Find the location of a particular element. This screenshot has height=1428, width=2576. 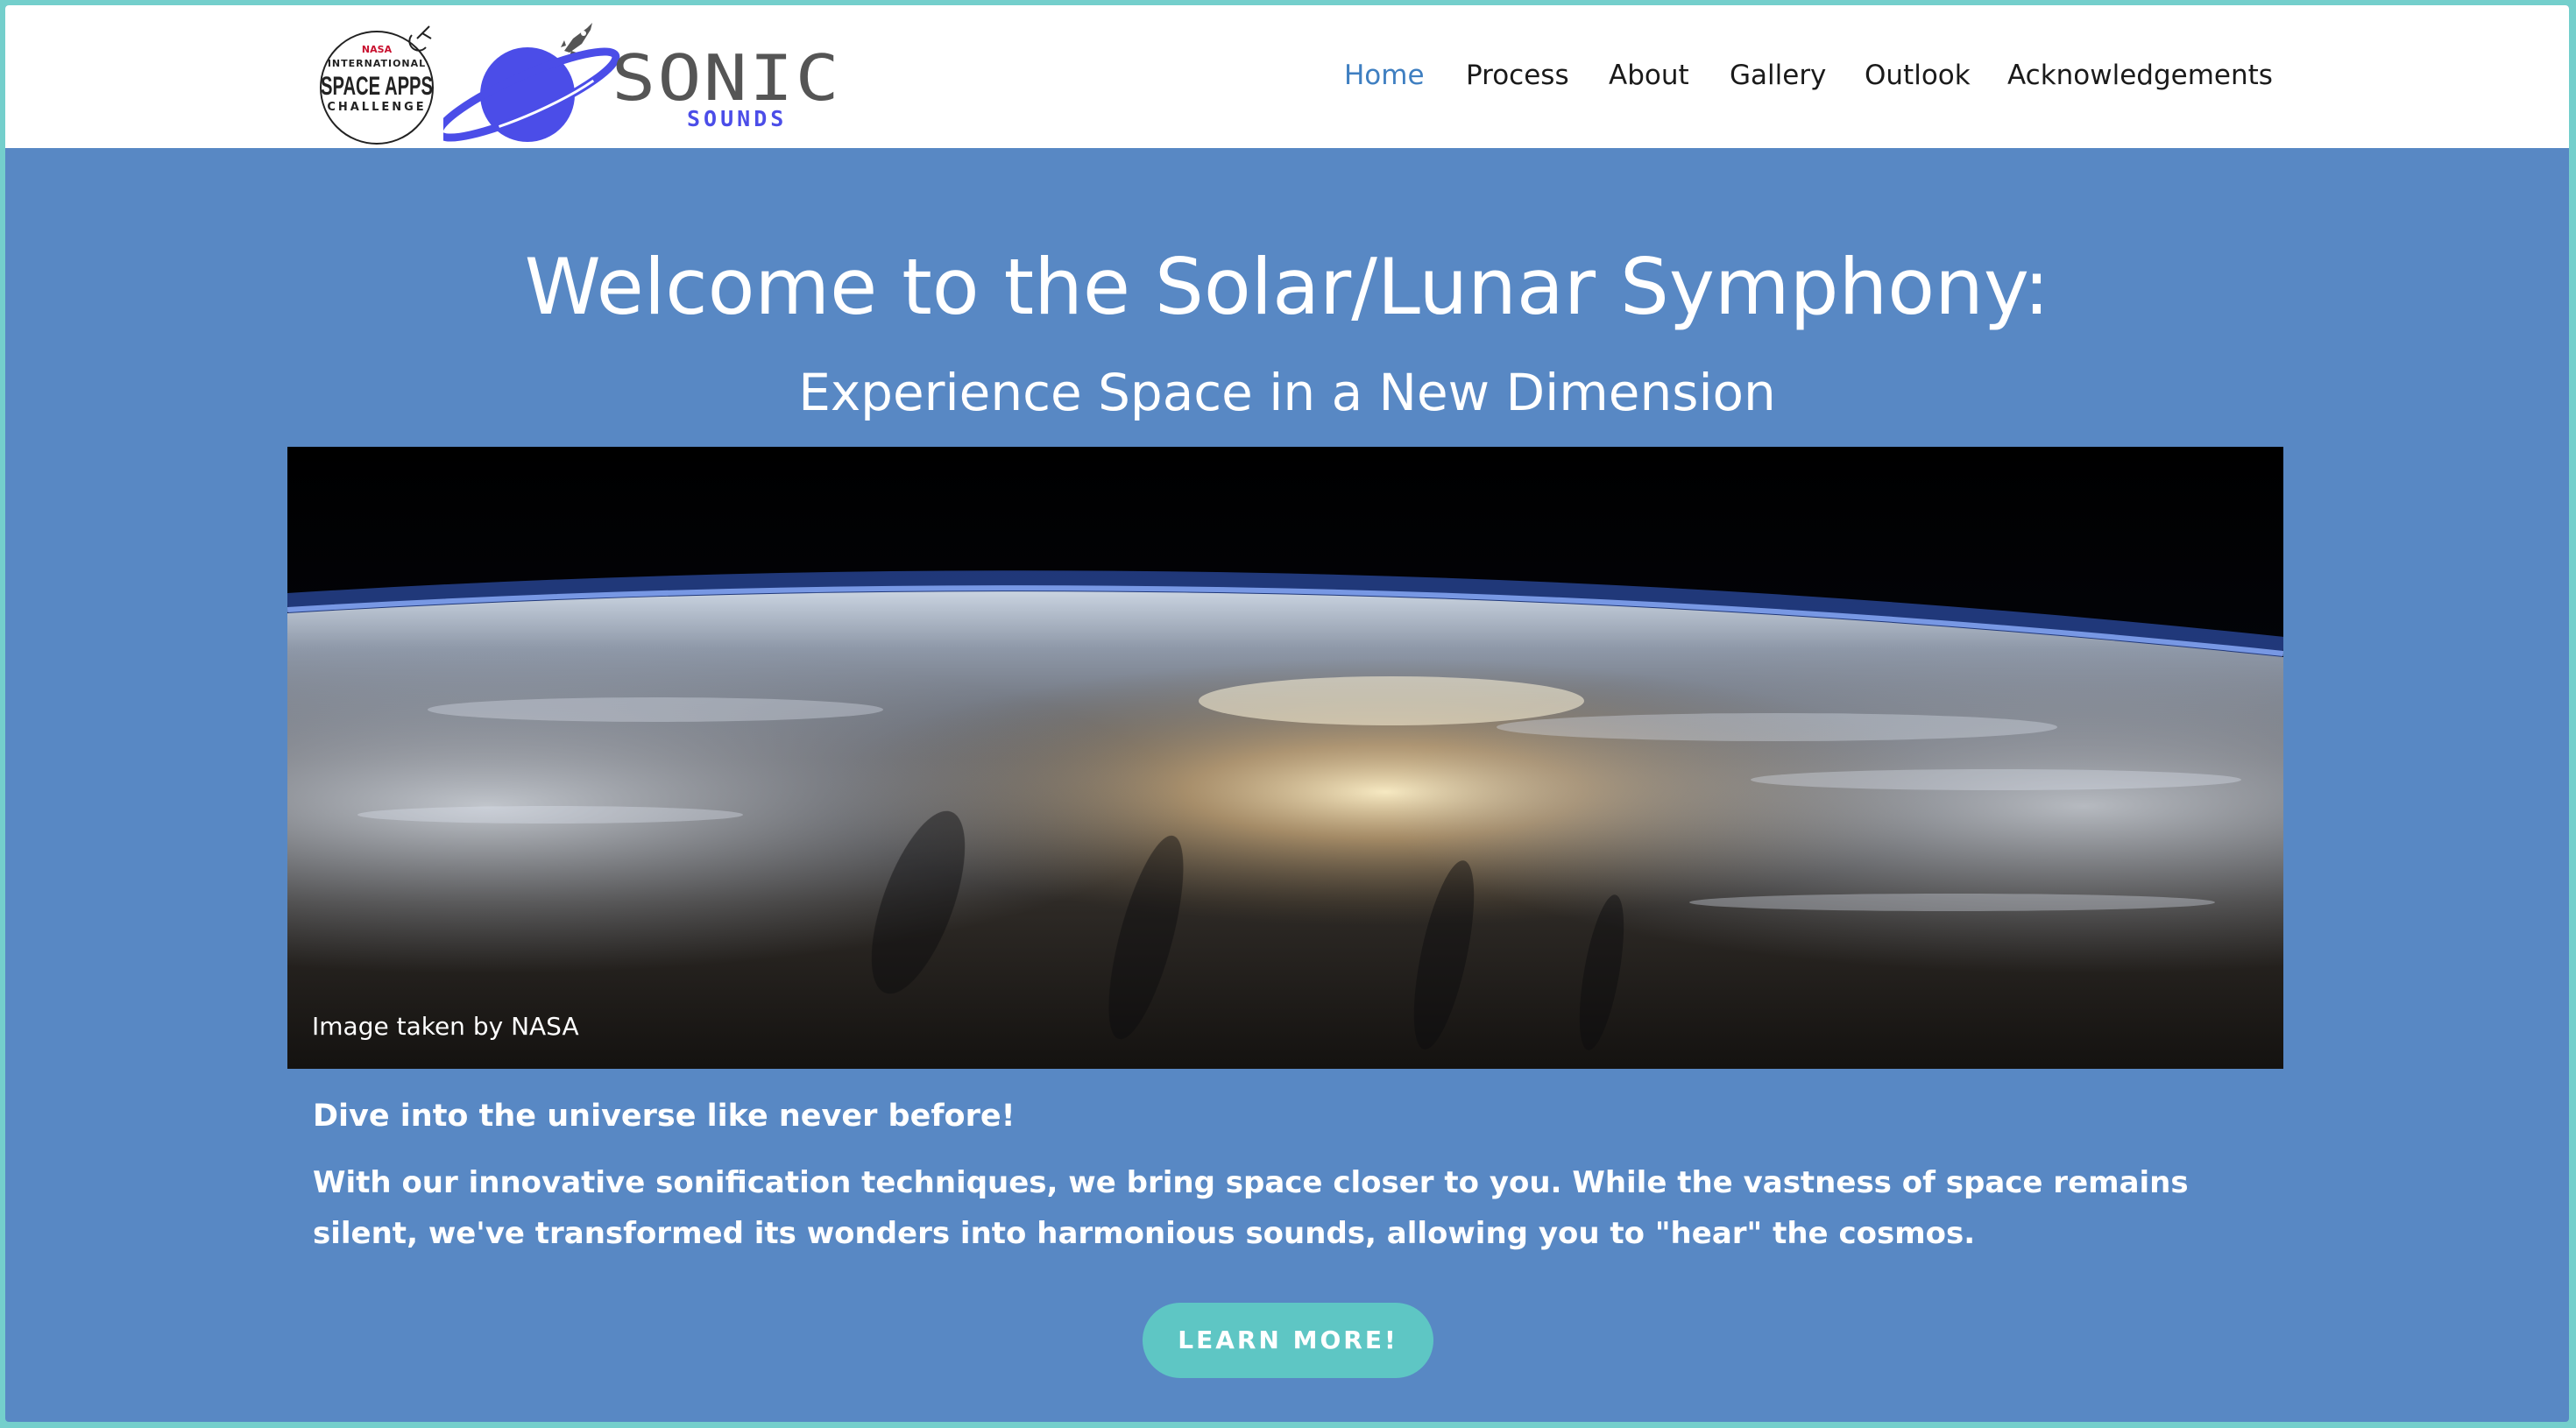

hero-subtitle: Experience Space in a New Dimension is located at coordinates (1287, 392).